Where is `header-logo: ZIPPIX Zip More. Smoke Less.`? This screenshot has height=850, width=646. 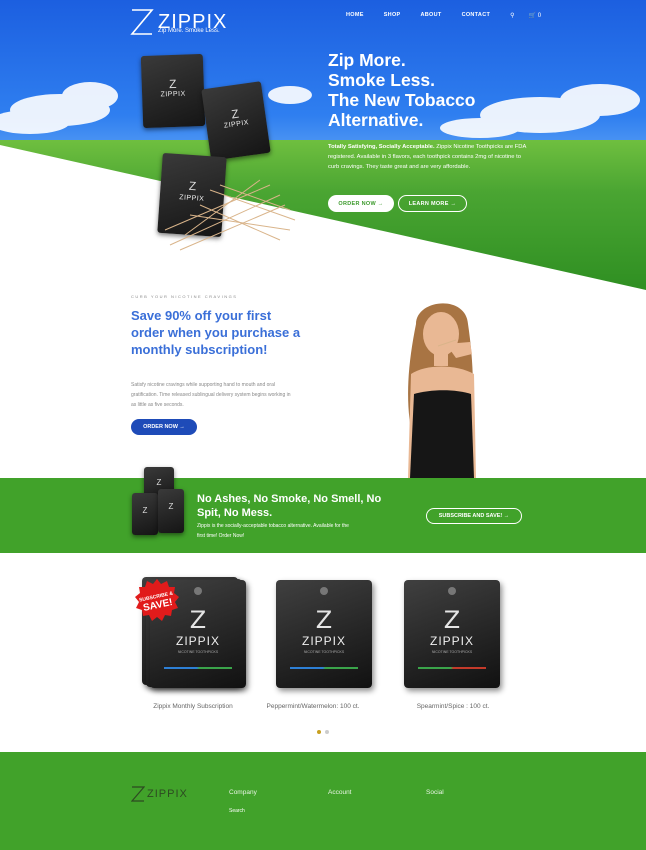 header-logo: ZIPPIX Zip More. Smoke Less. is located at coordinates (178, 22).